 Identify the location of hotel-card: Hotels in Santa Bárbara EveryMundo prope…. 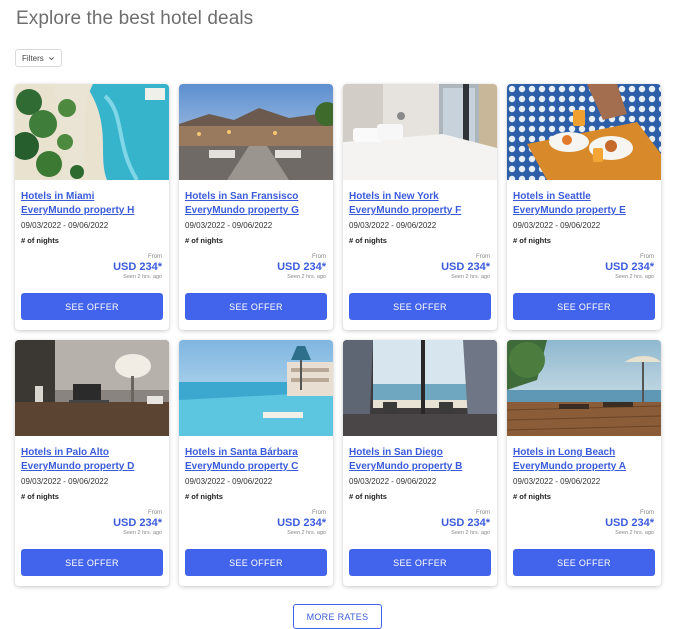
(256, 463).